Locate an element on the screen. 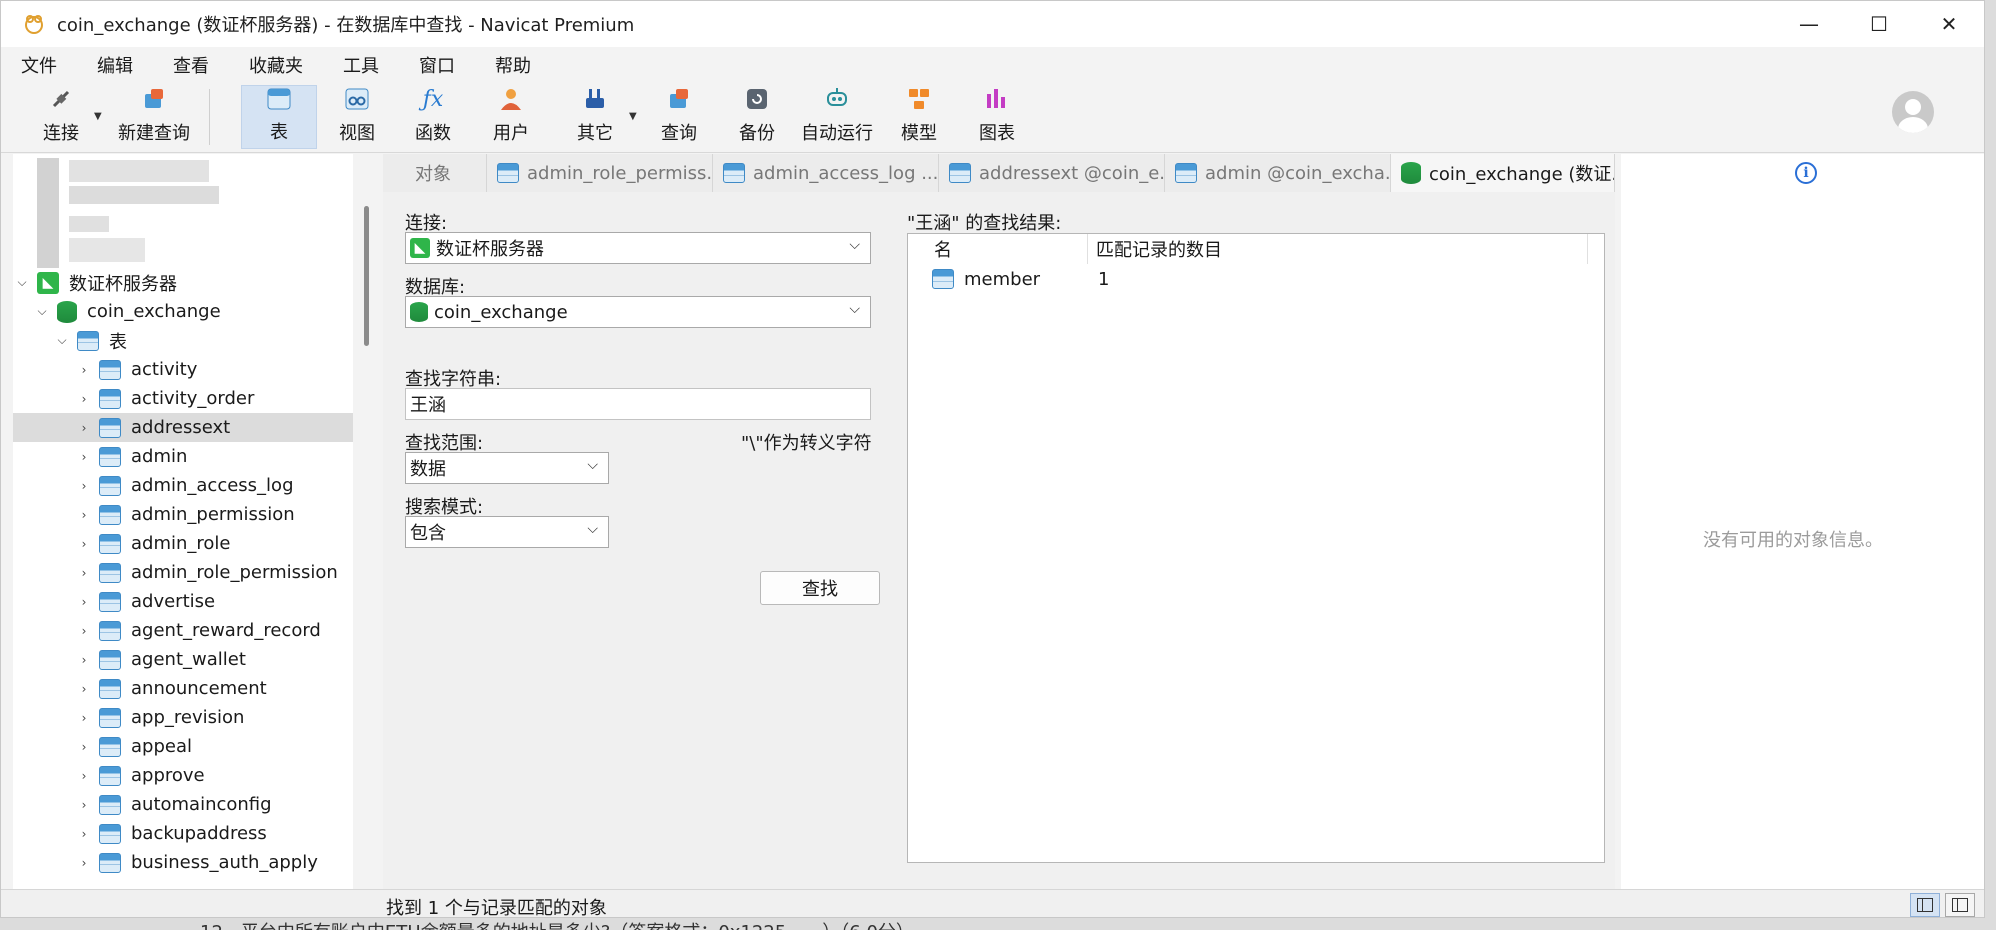 Image resolution: width=1996 pixels, height=930 pixels. table-button: 表 is located at coordinates (279, 117).